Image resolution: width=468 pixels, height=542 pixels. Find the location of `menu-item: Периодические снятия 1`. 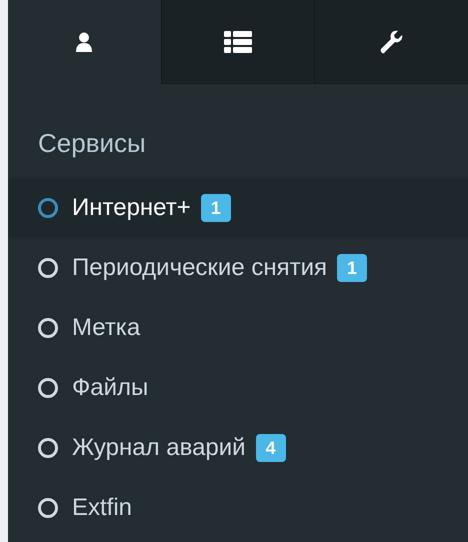

menu-item: Периодические снятия 1 is located at coordinates (238, 268).